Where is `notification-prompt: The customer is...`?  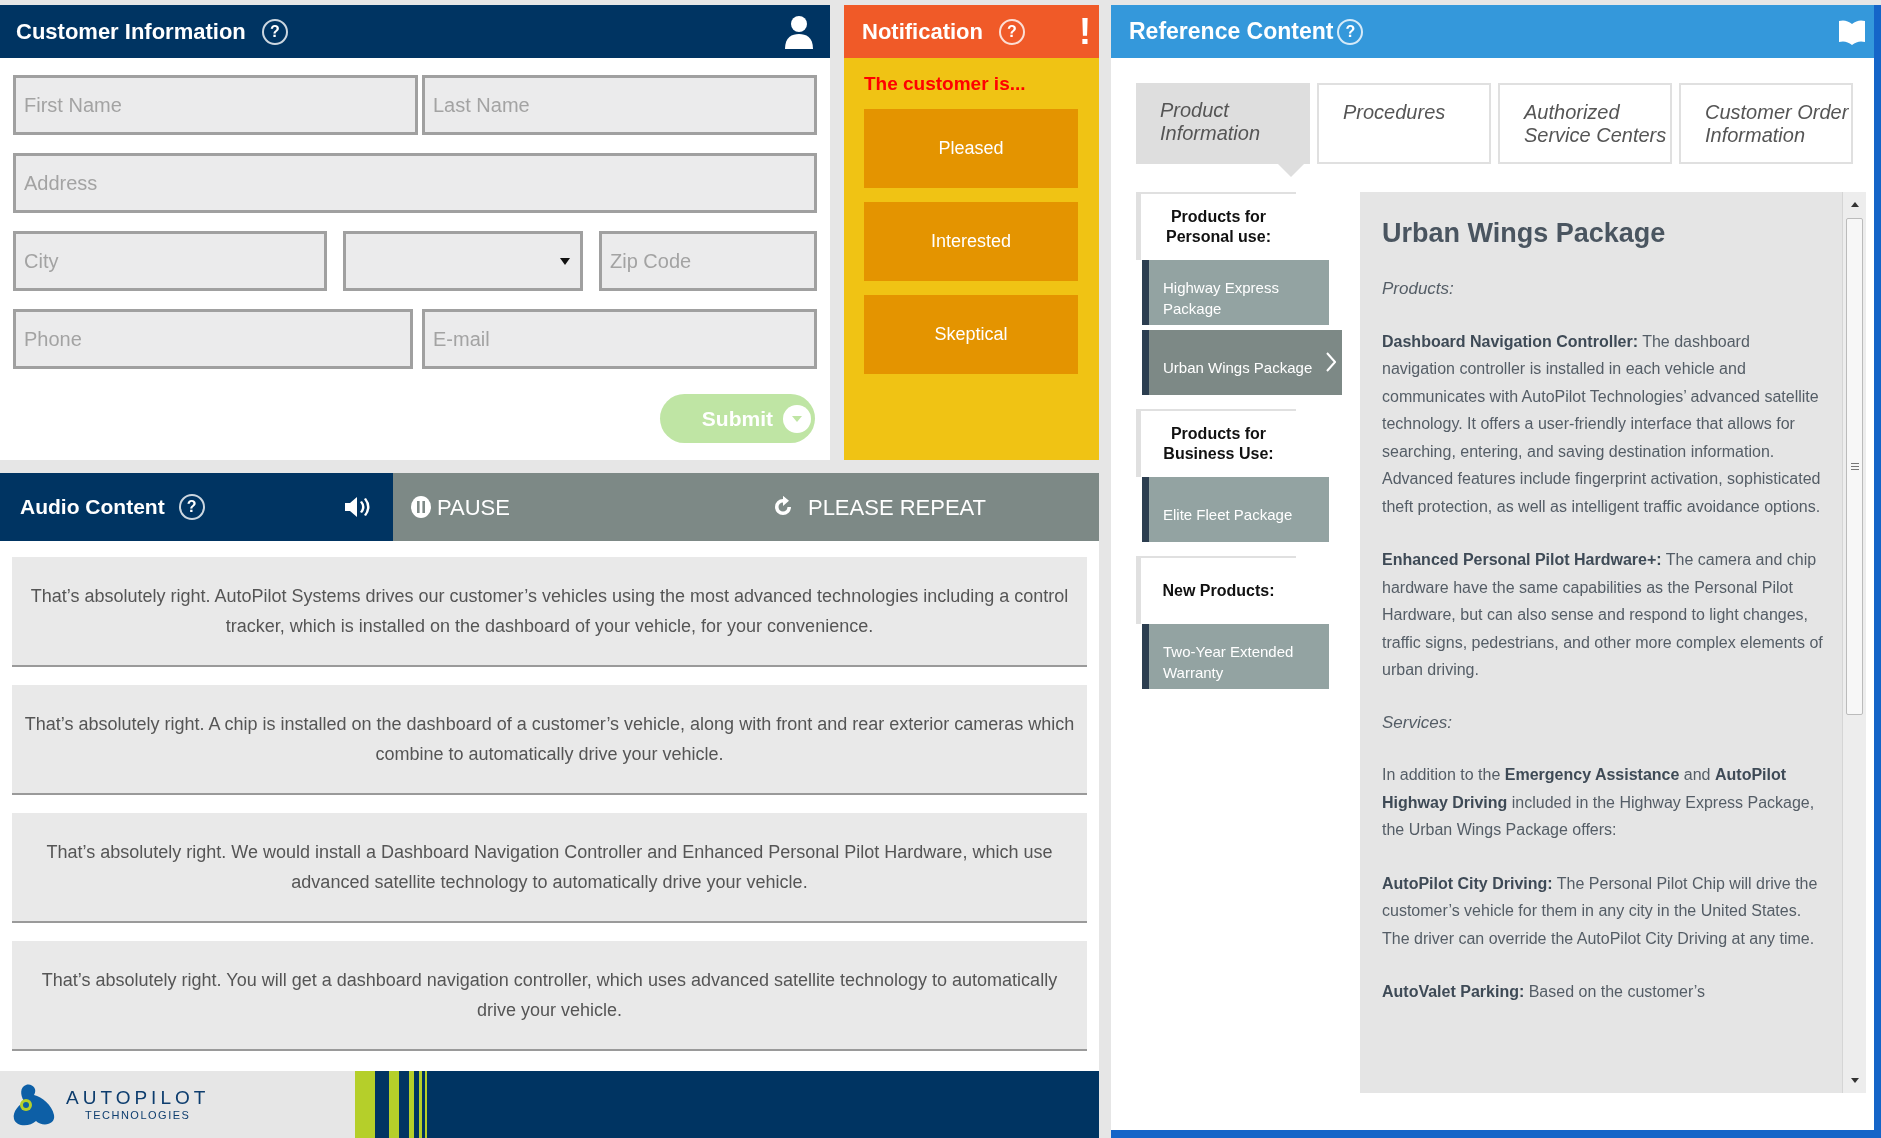 notification-prompt: The customer is... is located at coordinates (945, 84).